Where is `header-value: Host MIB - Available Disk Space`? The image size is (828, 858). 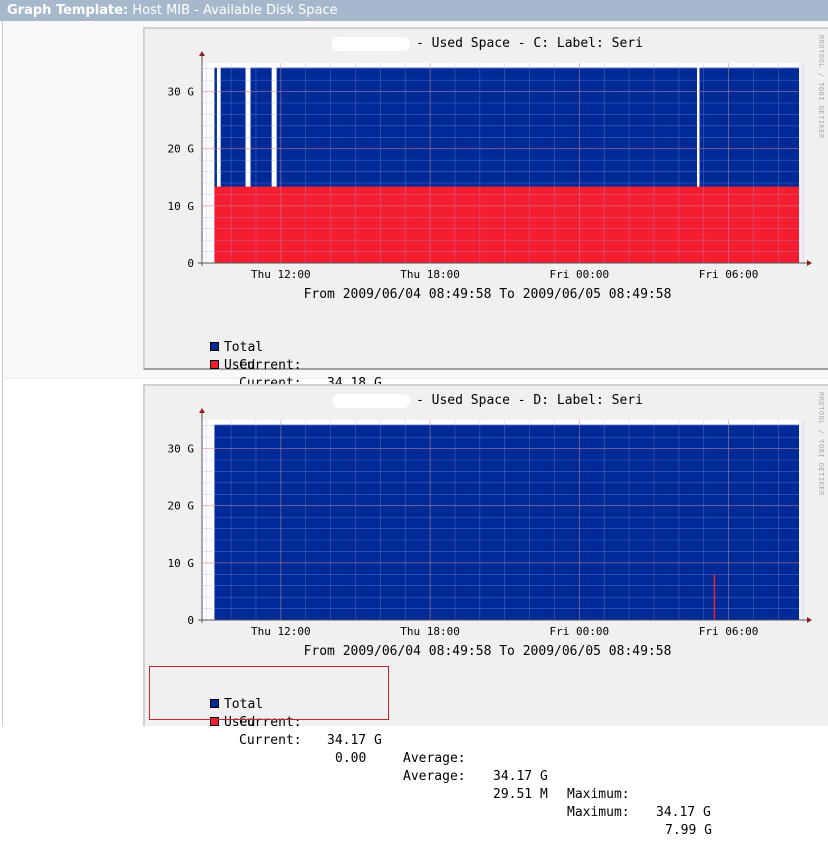 header-value: Host MIB - Available Disk Space is located at coordinates (235, 10).